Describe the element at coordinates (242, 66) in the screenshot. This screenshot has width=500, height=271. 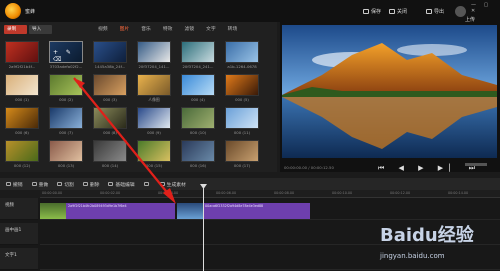
I see `media-caption: a1b-1264-0678` at that location.